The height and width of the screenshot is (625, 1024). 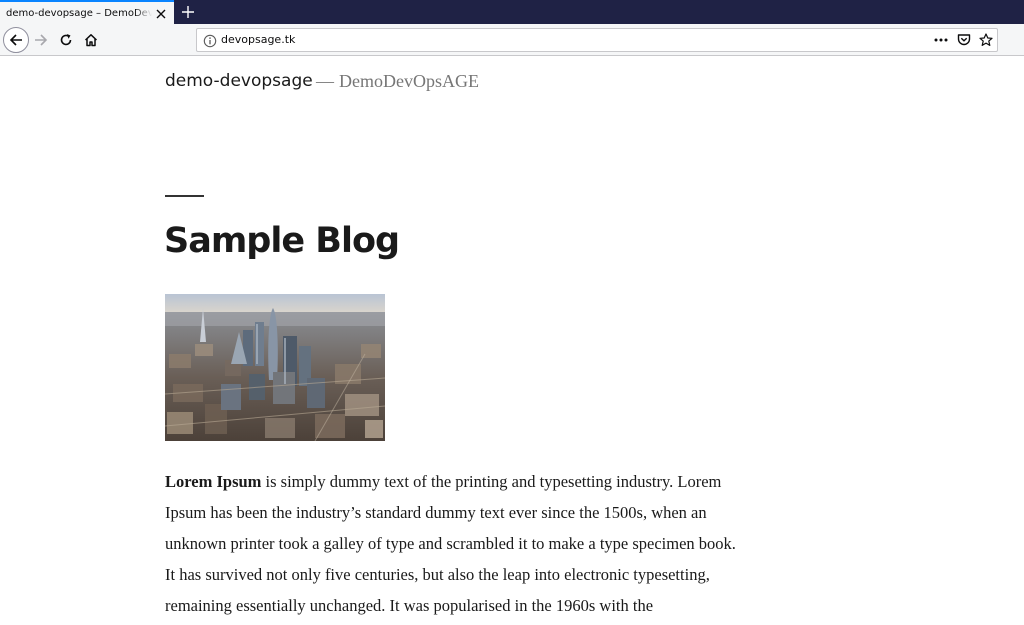 I want to click on site-description: DemoDevOpsAGE, so click(x=409, y=81).